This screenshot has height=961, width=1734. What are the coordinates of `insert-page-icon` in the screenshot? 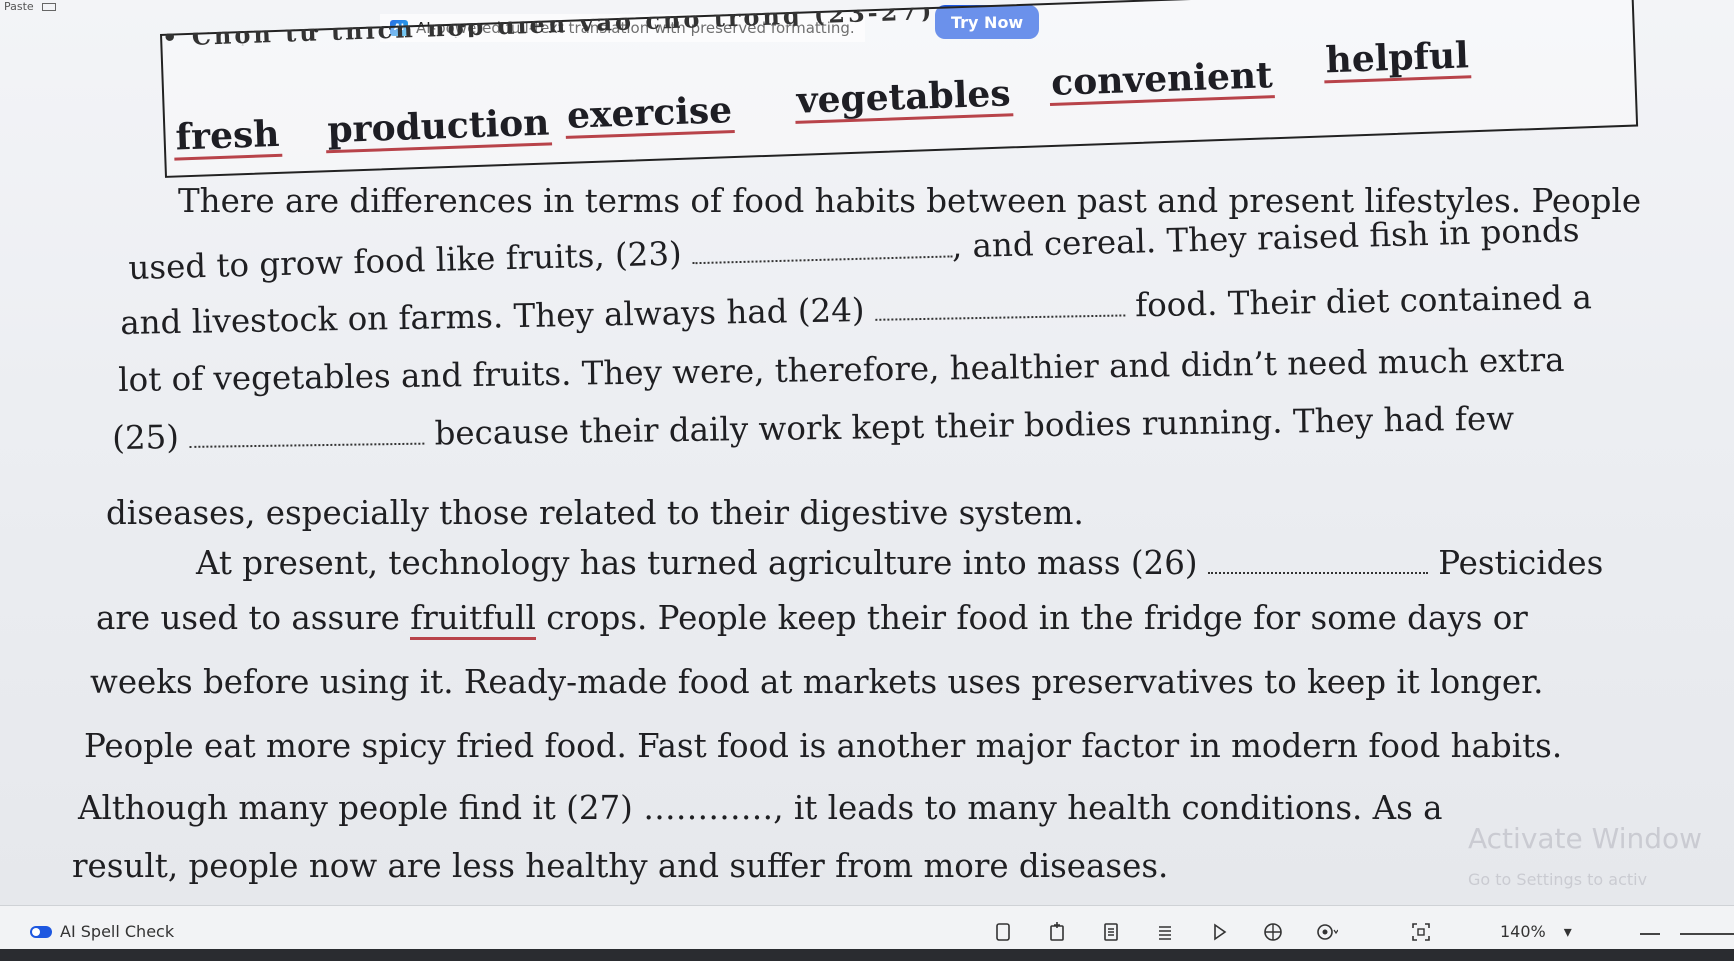 It's located at (1057, 932).